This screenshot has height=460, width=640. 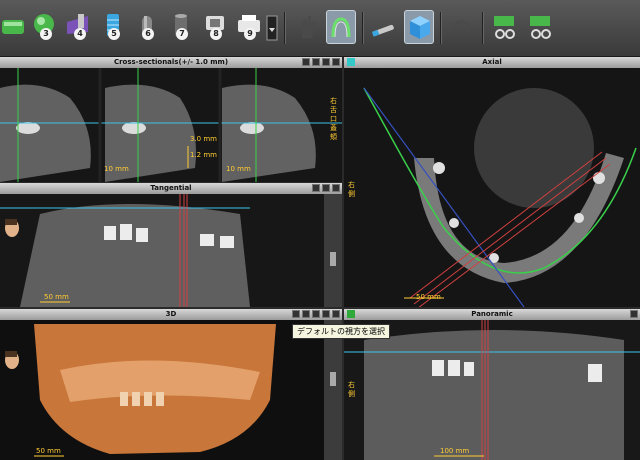 What do you see at coordinates (171, 250) in the screenshot?
I see `tangential-image` at bounding box center [171, 250].